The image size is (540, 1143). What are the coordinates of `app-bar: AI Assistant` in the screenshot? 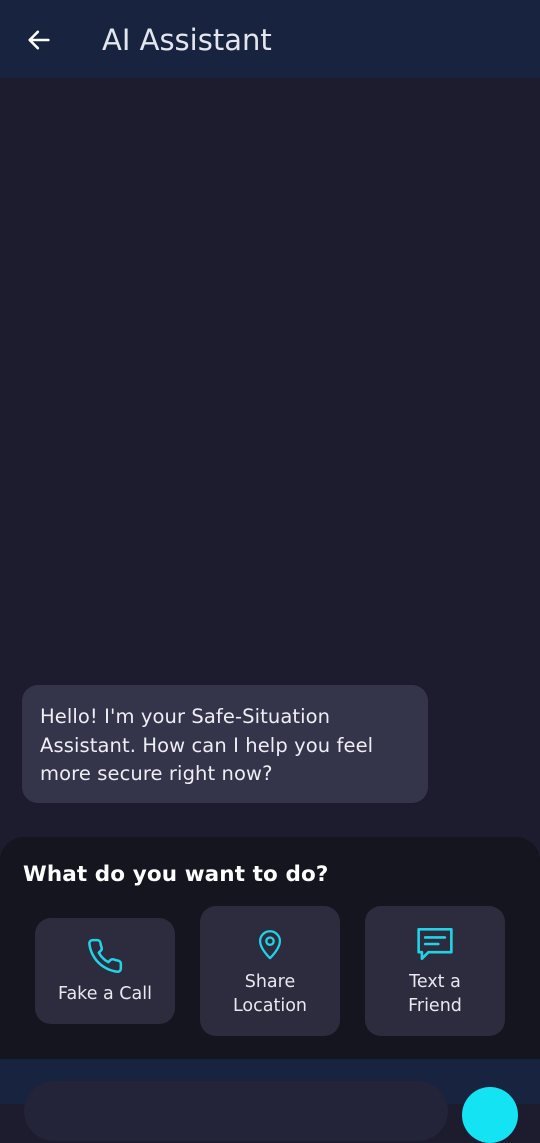 It's located at (270, 39).